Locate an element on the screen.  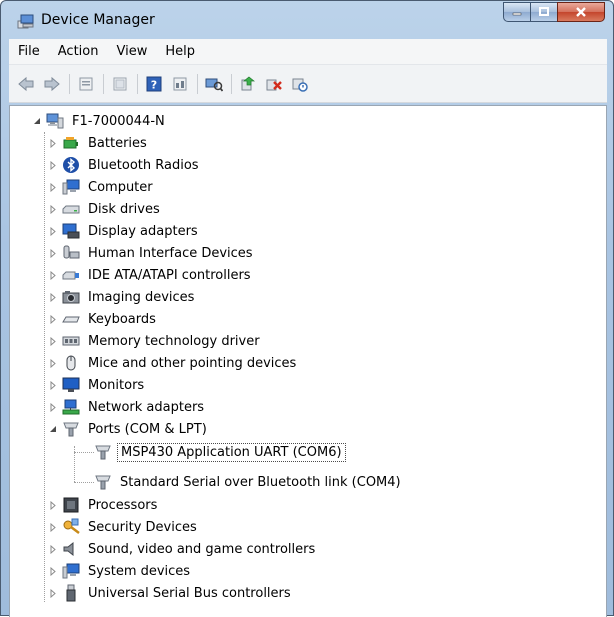
maximize-icon is located at coordinates (544, 11).